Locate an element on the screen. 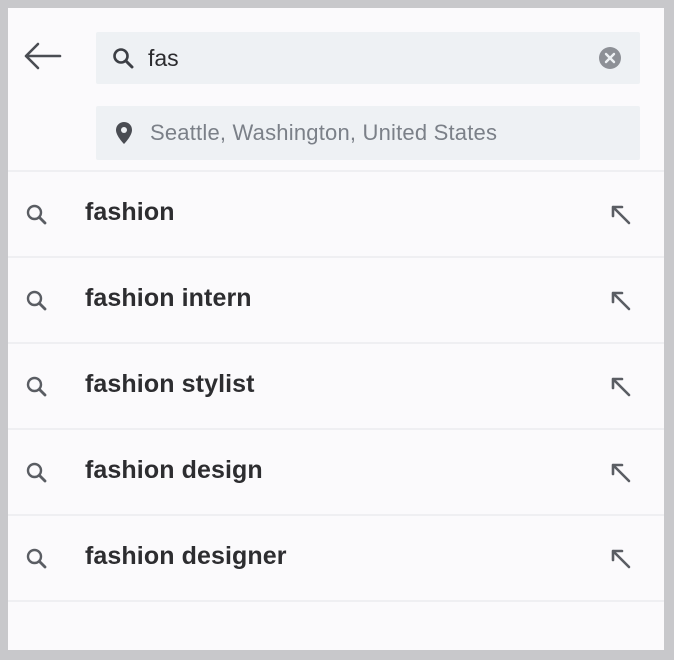 The width and height of the screenshot is (674, 660). back-button is located at coordinates (42, 56).